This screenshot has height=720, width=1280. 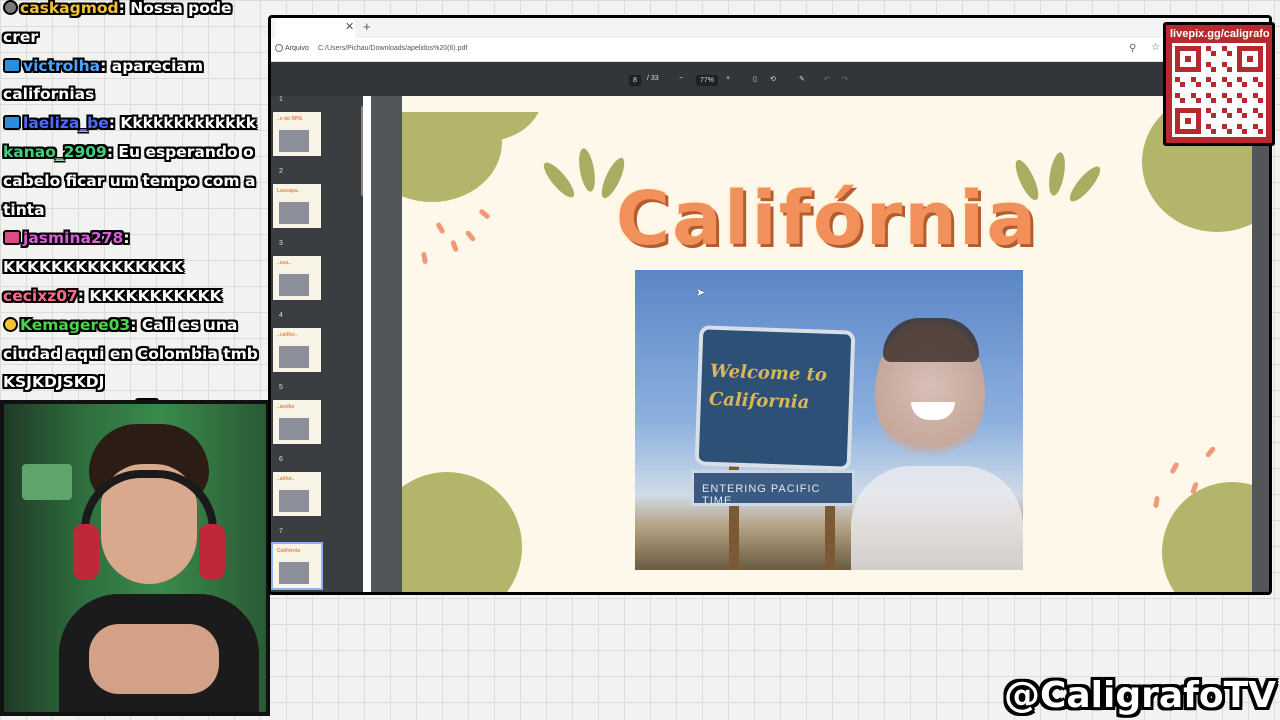 What do you see at coordinates (281, 459) in the screenshot?
I see `thumbnail-page-number: 6` at bounding box center [281, 459].